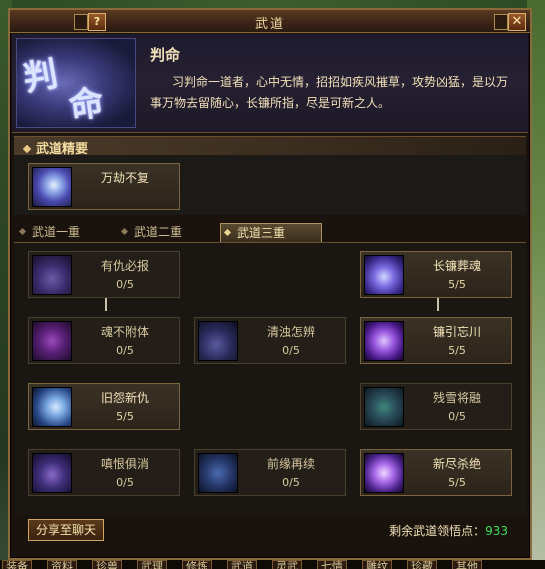 The width and height of the screenshot is (545, 569). I want to click on tree-skill-card: 有仇必报 0/5, so click(104, 274).